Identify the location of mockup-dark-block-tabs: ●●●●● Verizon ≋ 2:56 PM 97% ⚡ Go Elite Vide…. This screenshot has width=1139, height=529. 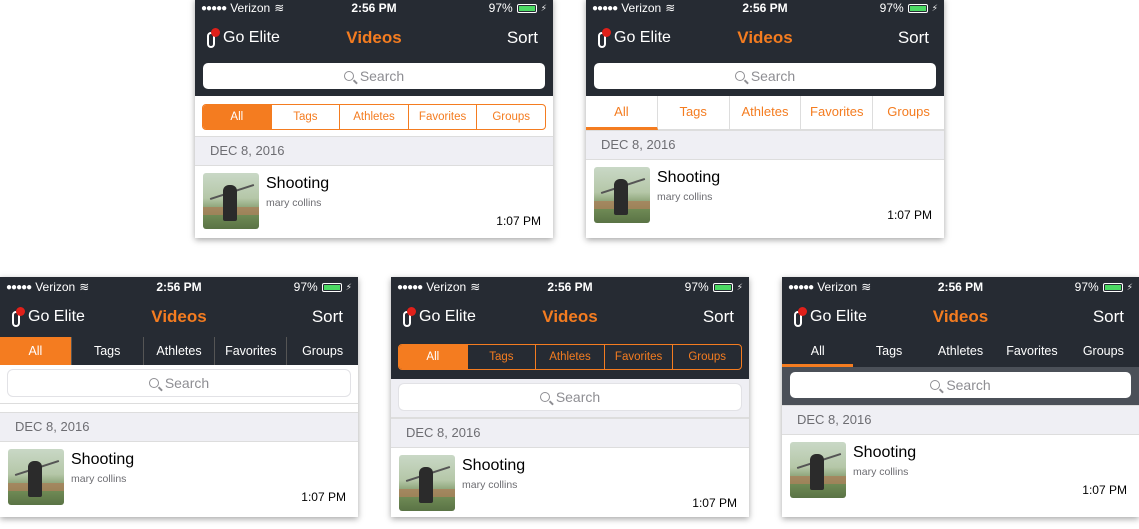
(179, 397).